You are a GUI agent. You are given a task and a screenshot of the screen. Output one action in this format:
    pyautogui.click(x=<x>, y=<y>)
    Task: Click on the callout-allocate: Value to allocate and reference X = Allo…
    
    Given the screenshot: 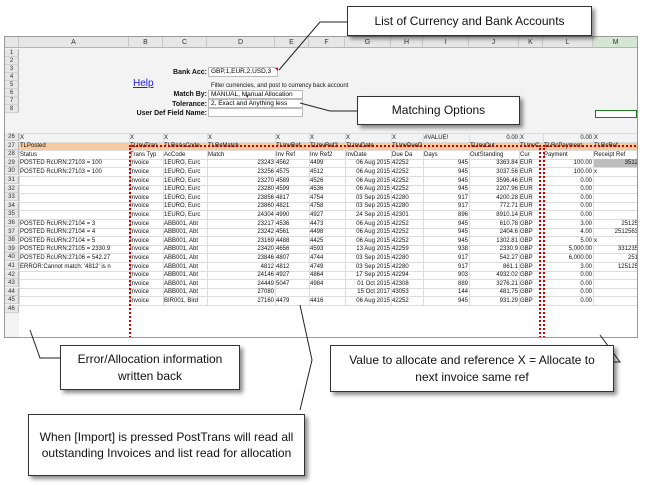 What is the action you would take?
    pyautogui.click(x=472, y=368)
    